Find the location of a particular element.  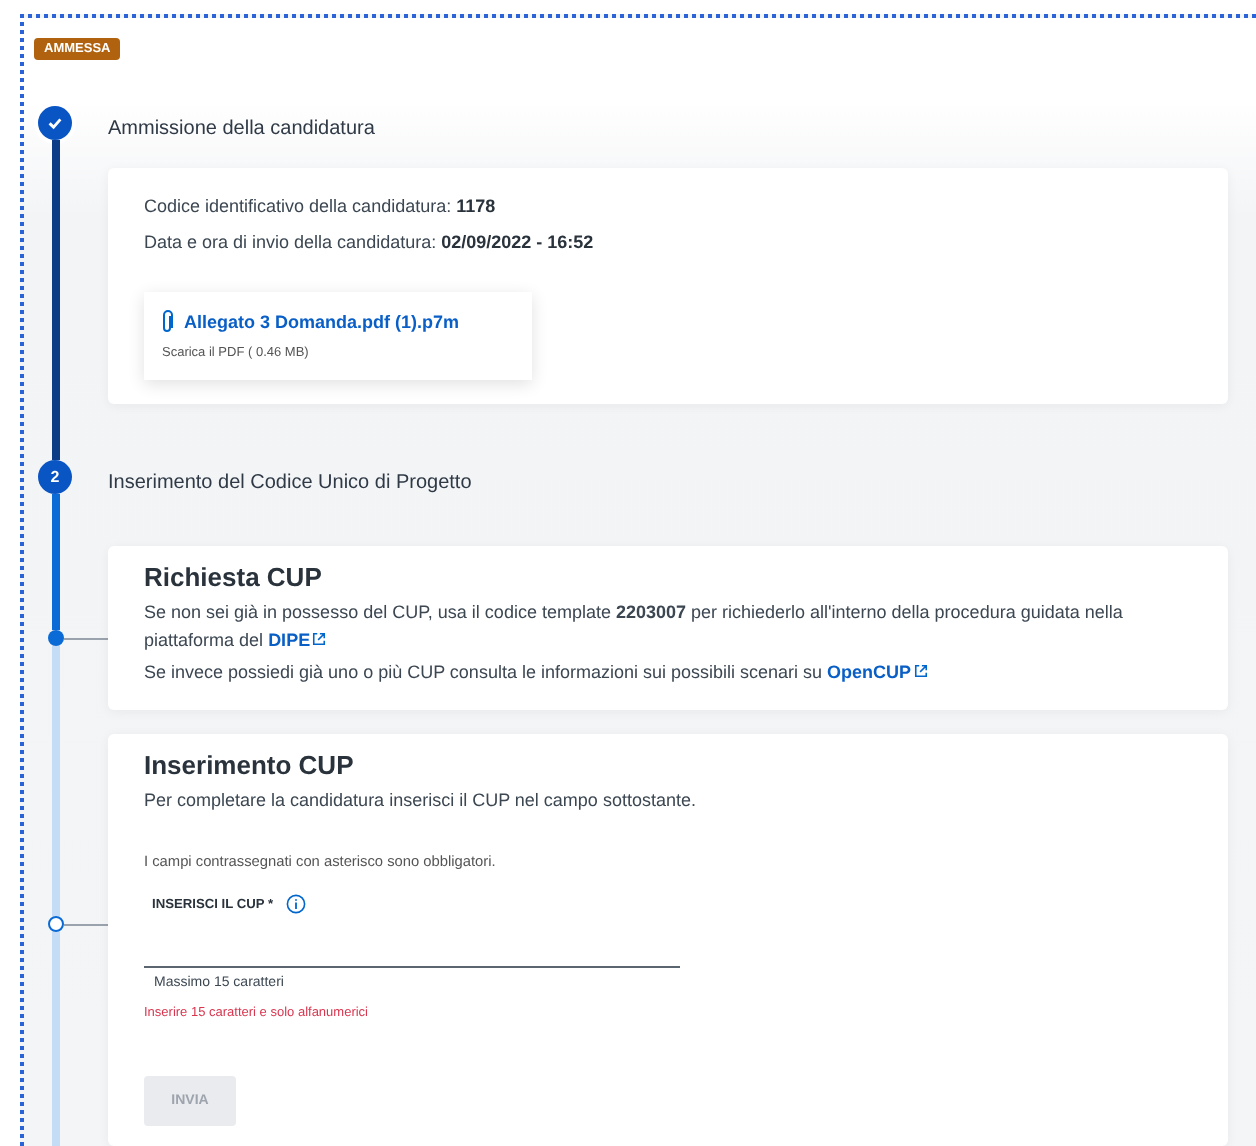

external-link: OpenCUP is located at coordinates (877, 672).